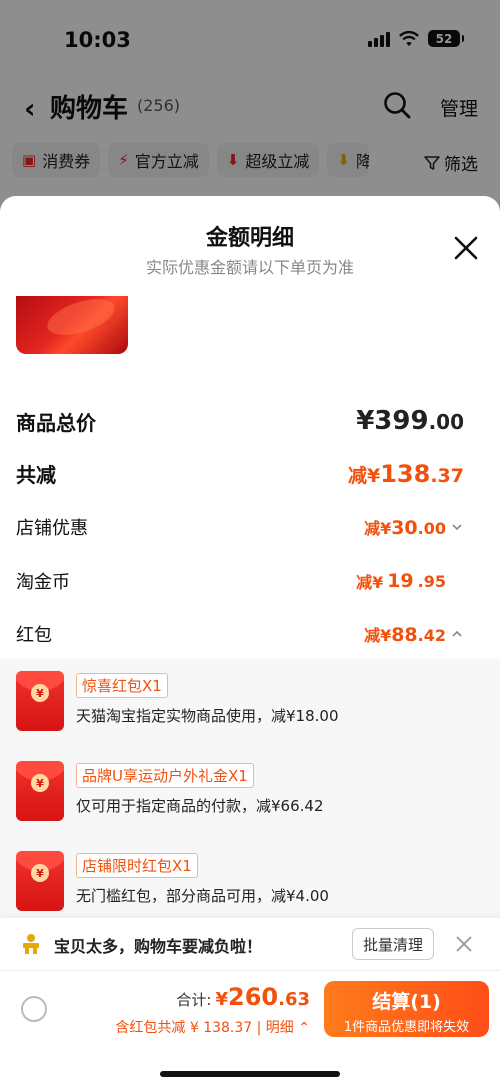 The height and width of the screenshot is (1087, 500). Describe the element at coordinates (165, 775) in the screenshot. I see `red-packet-tag: 品牌U享运动户外礼金X1` at that location.